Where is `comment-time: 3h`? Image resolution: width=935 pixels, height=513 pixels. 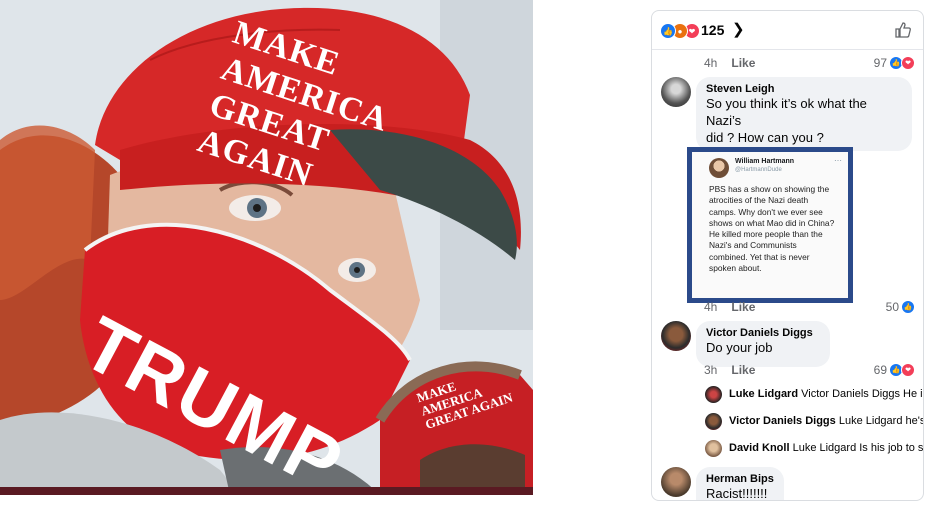
comment-time: 3h is located at coordinates (711, 370).